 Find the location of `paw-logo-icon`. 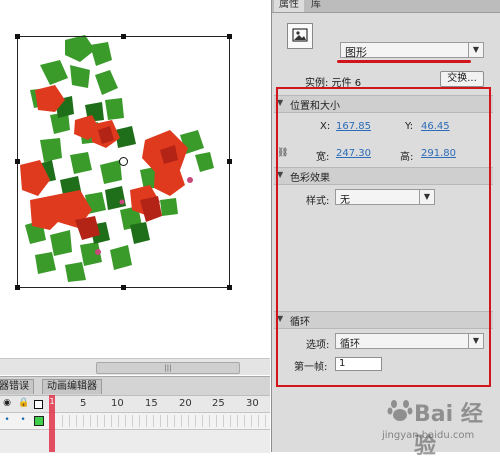

paw-logo-icon is located at coordinates (400, 410).